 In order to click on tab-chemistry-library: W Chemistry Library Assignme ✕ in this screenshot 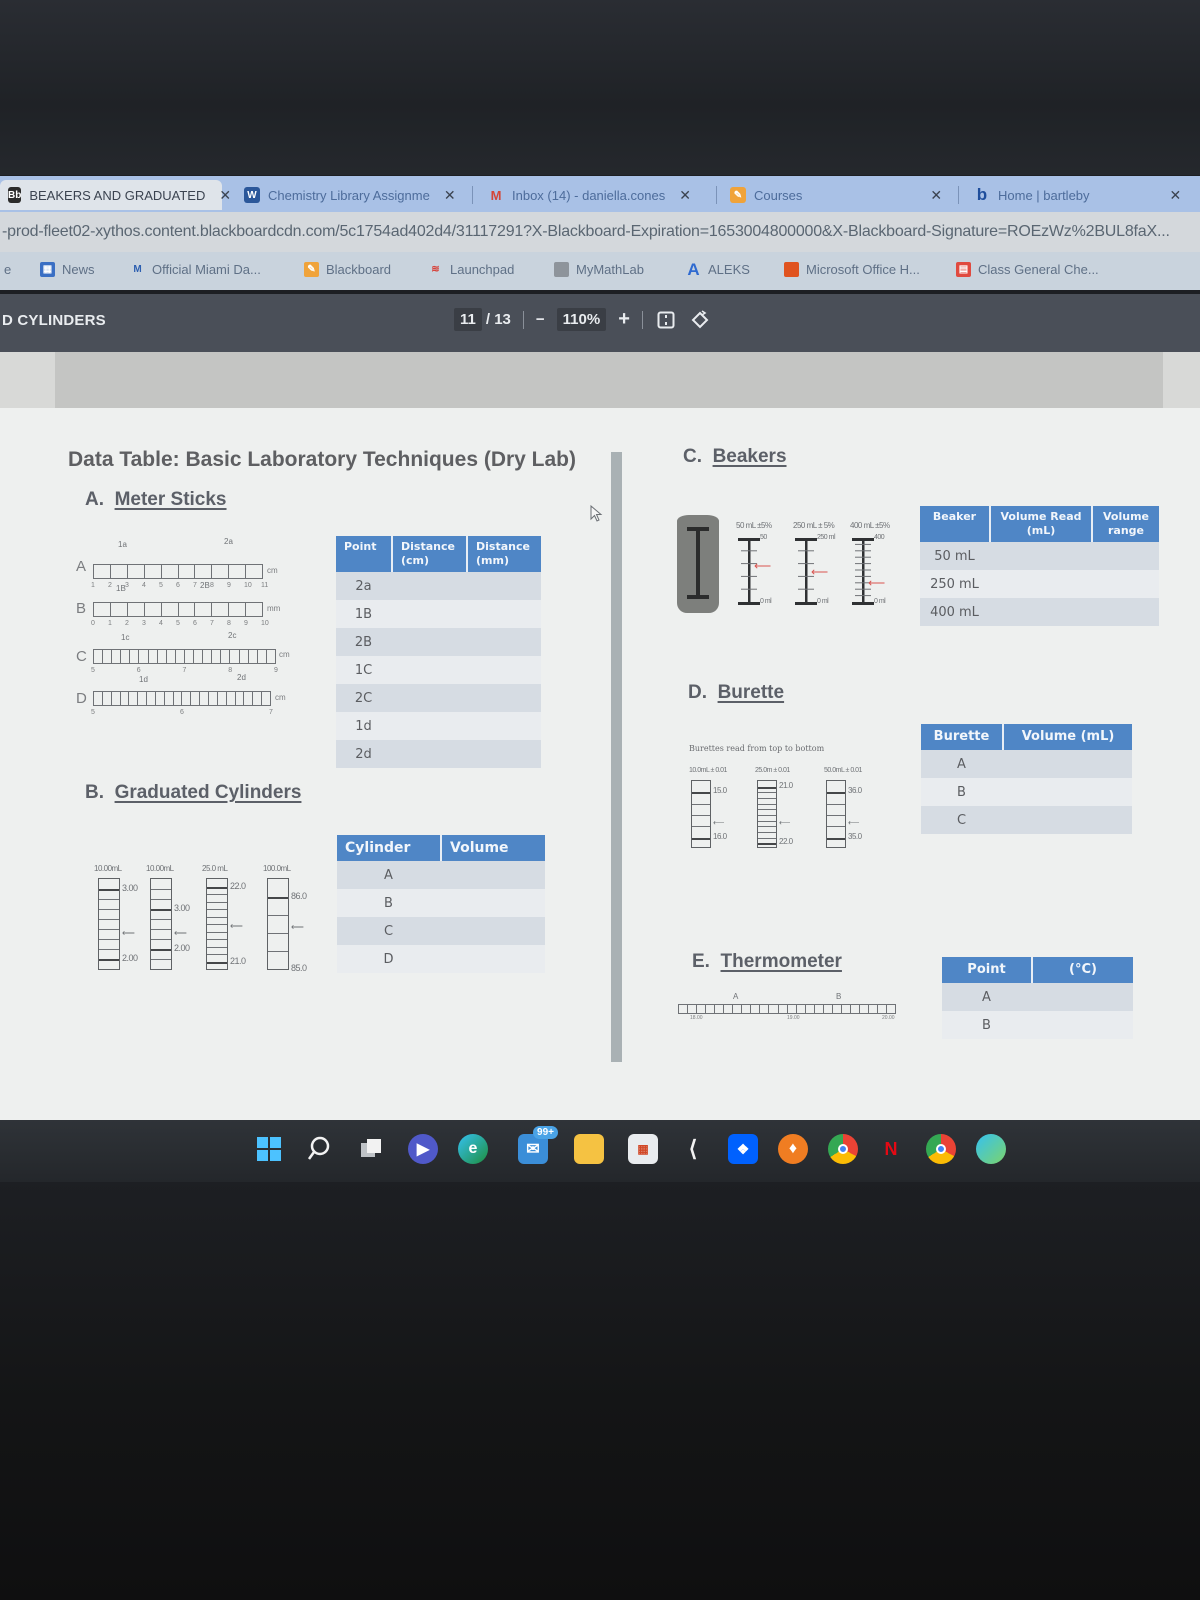, I will do `click(350, 195)`.